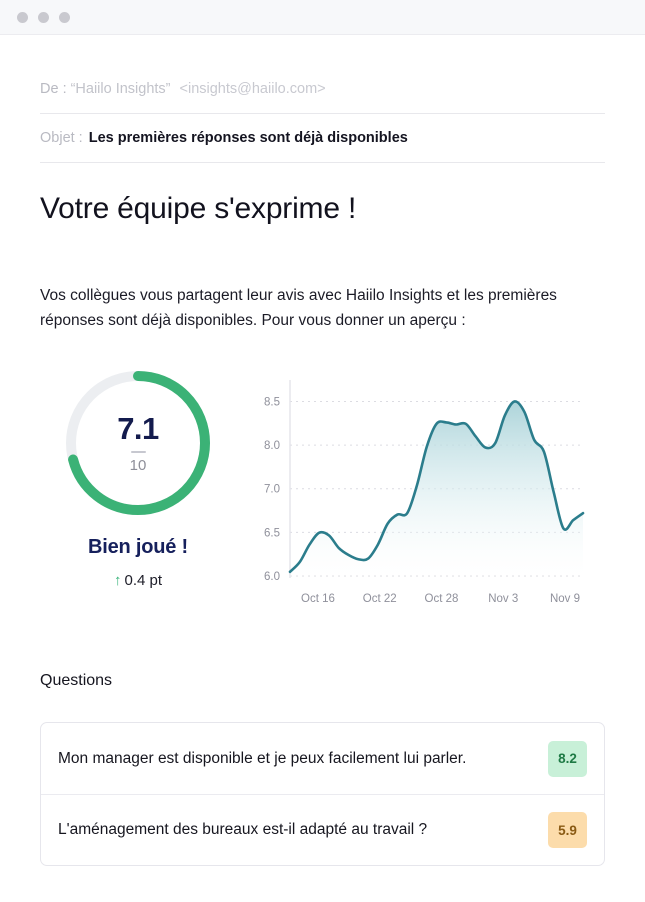 The height and width of the screenshot is (902, 645). I want to click on arrow-up-icon: ↑, so click(117, 580).